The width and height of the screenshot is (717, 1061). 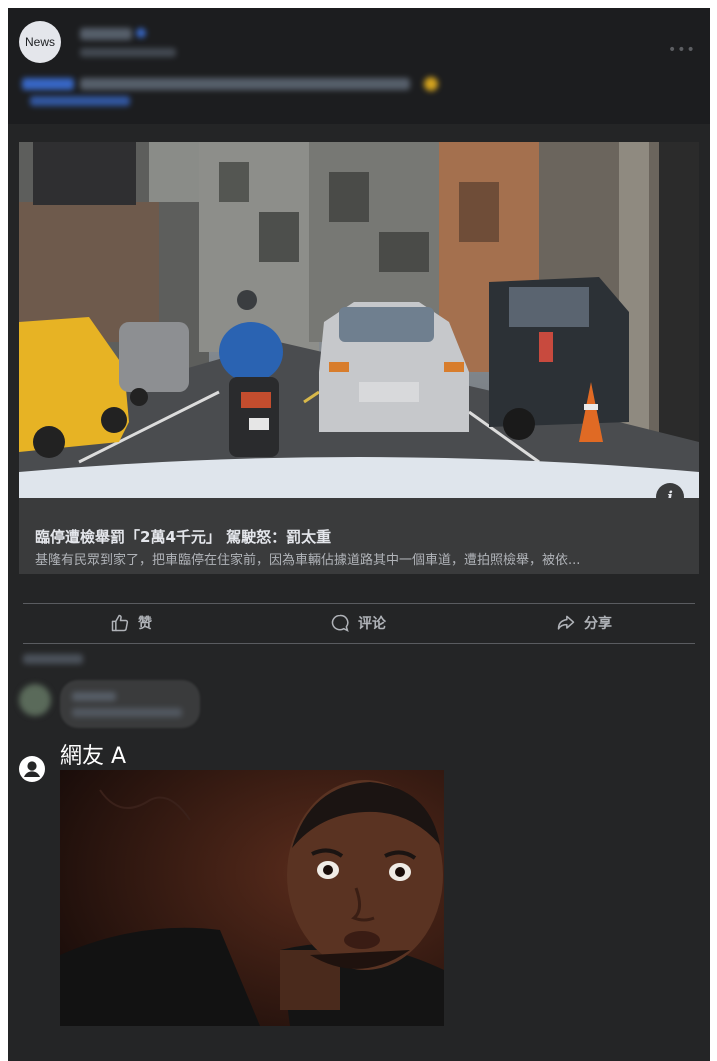 I want to click on page-avatar: News, so click(x=40, y=42).